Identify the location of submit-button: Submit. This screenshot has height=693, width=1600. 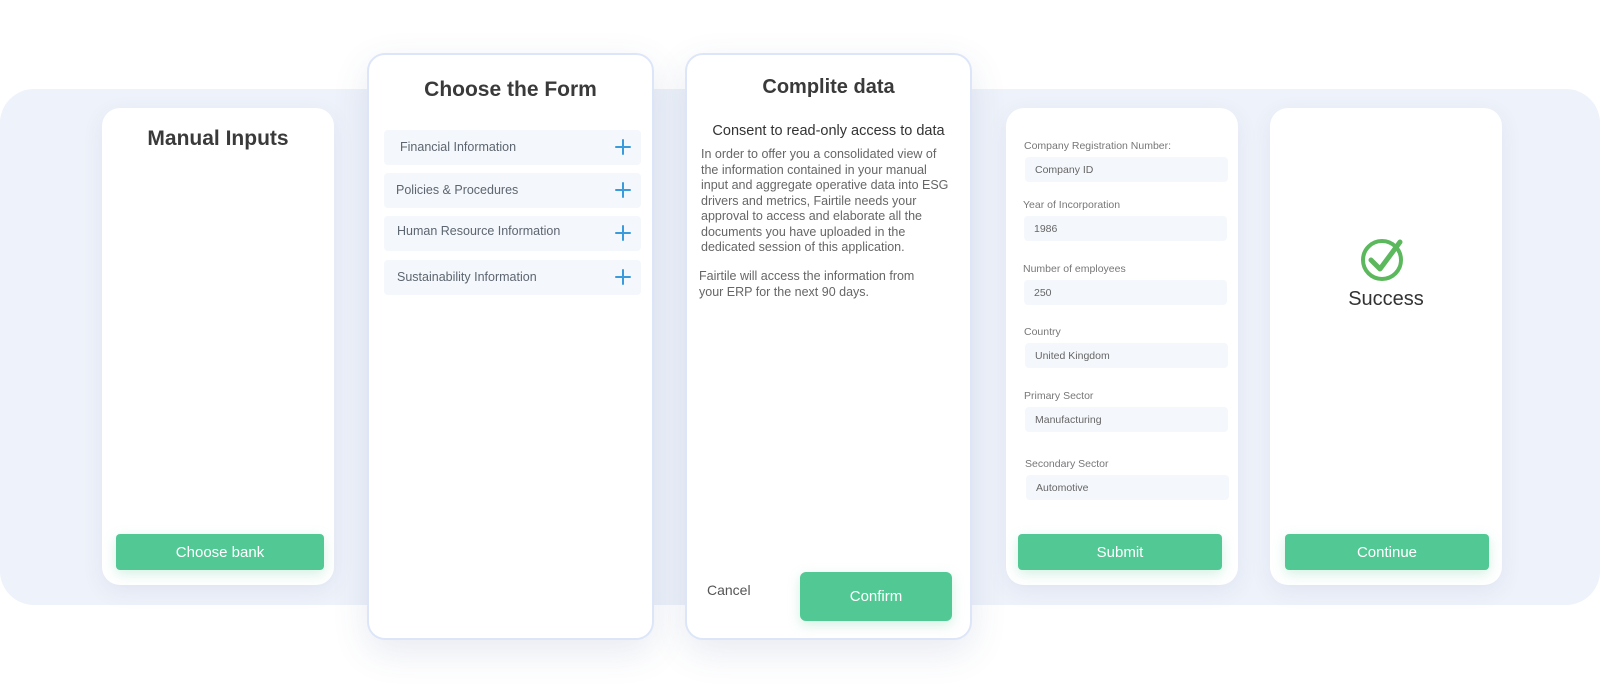
(1120, 552).